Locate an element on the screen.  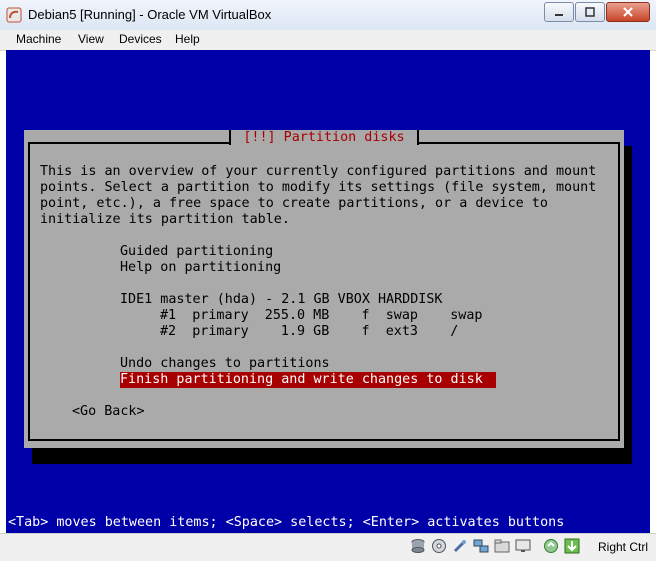
mouse-integration-icon is located at coordinates (551, 546).